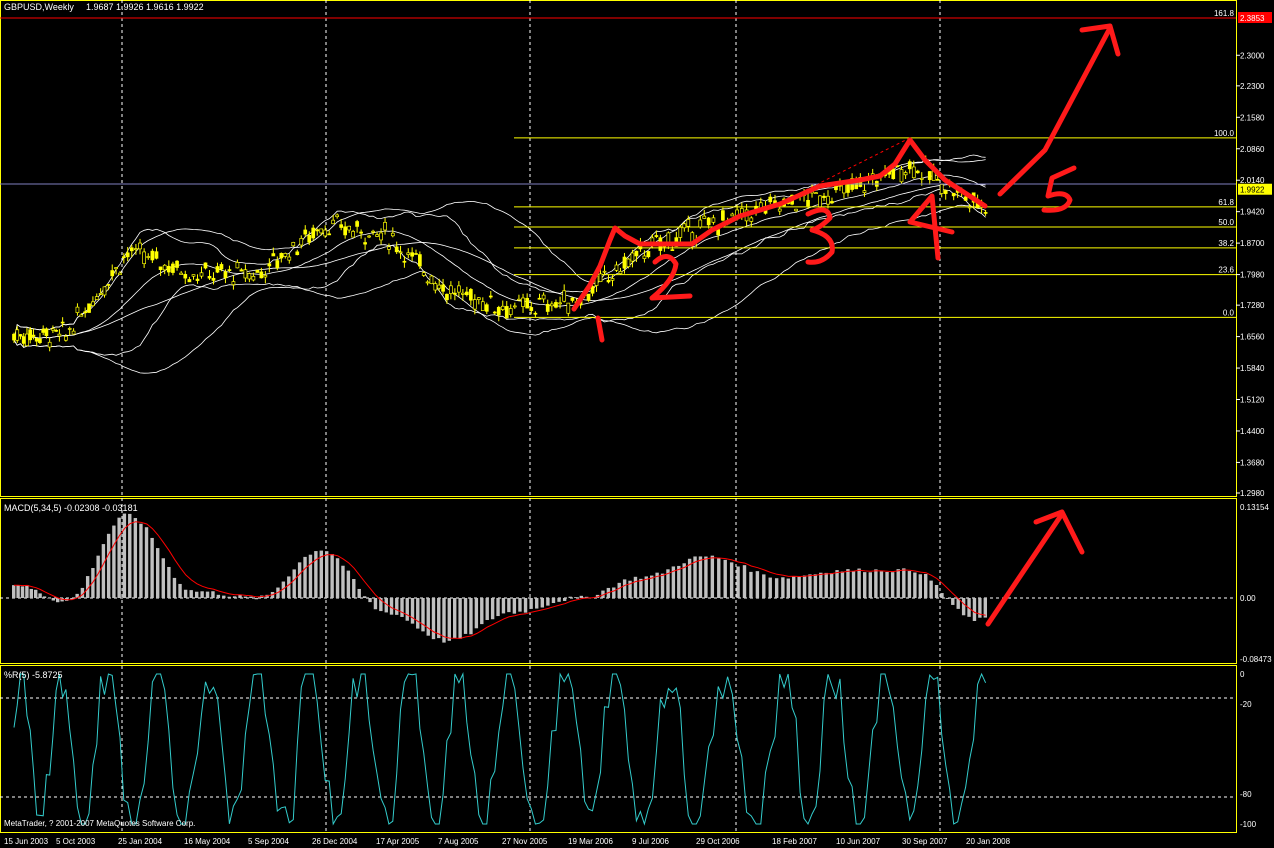  I want to click on time-tick-label: 19 Mar 2006, so click(590, 841).